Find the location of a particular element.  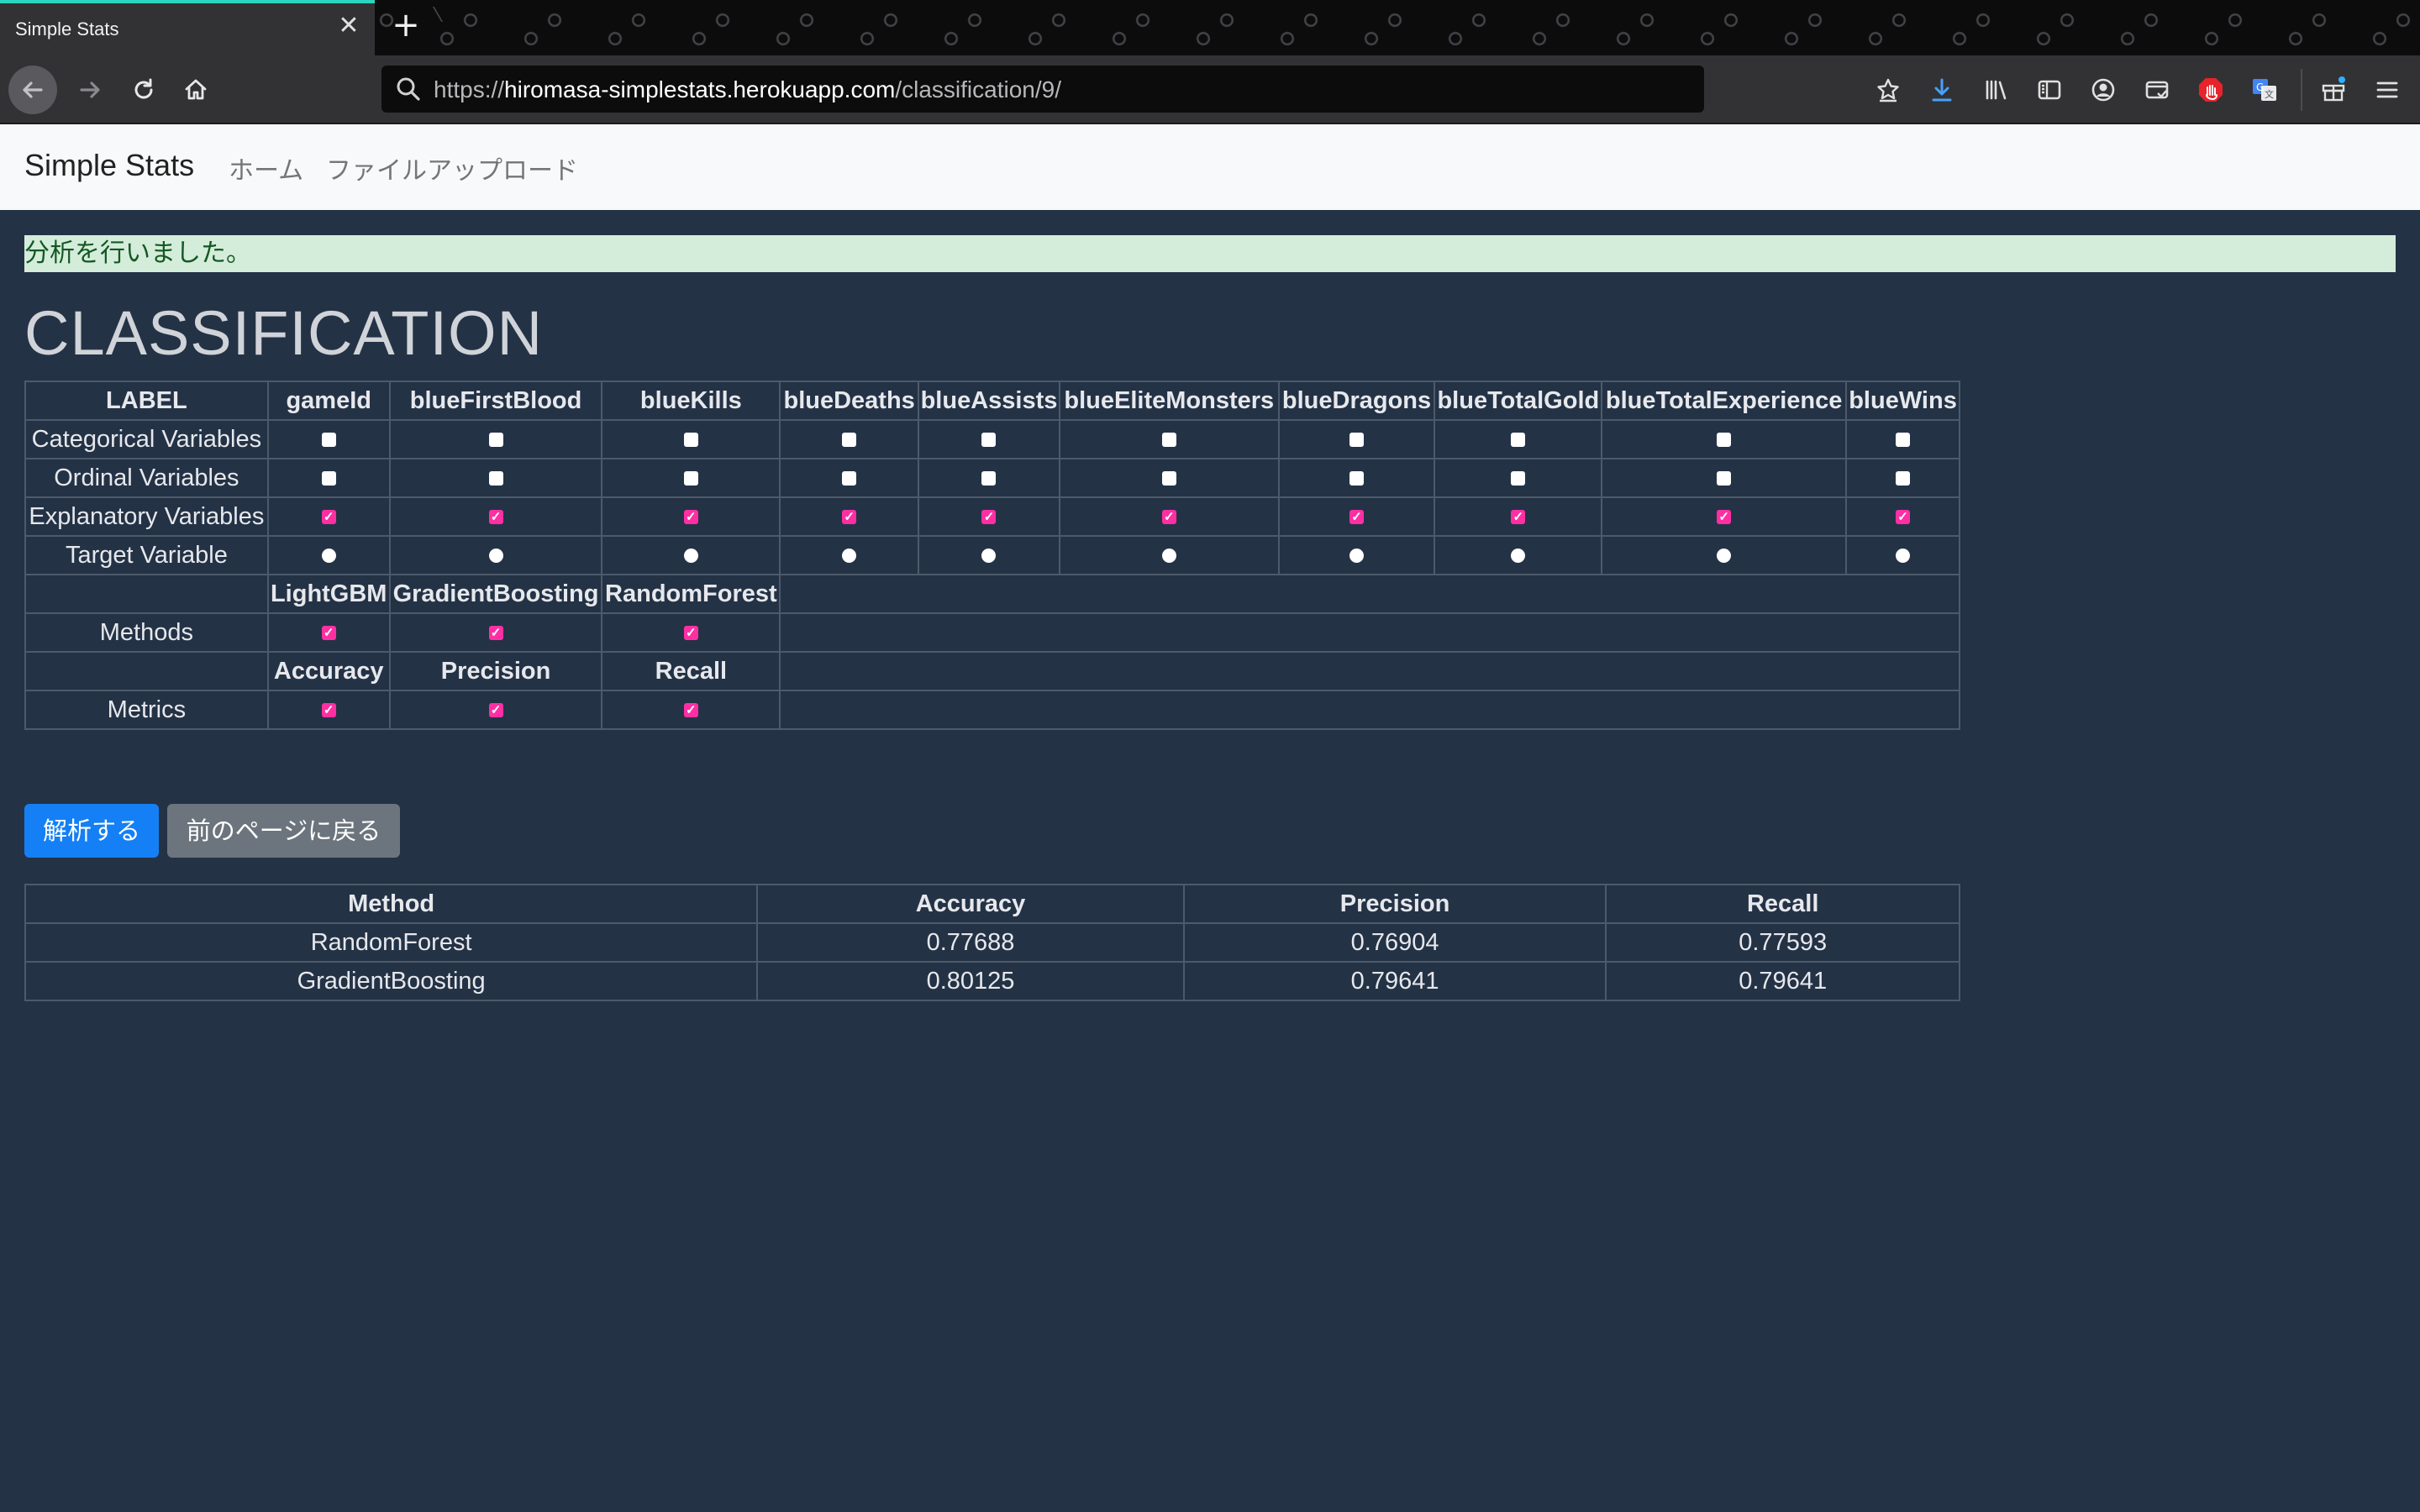

new-tab-button: + is located at coordinates (406, 26).